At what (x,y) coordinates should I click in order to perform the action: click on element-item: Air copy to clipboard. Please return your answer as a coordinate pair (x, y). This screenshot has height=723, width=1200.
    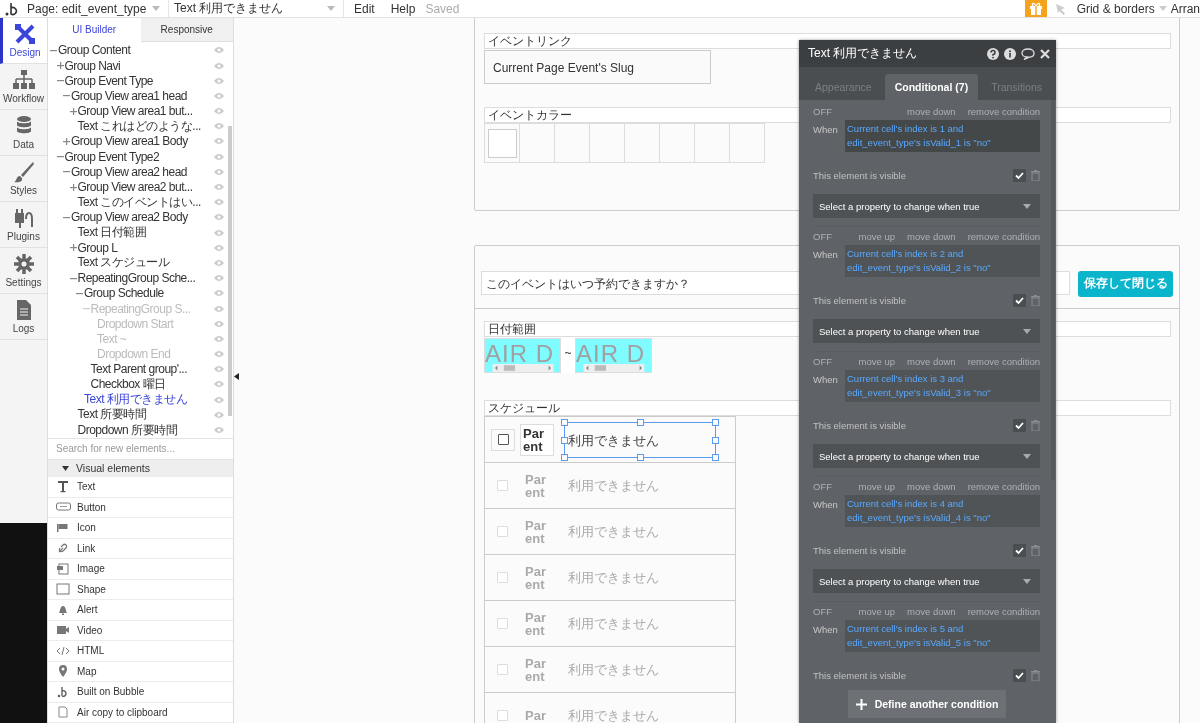
    Looking at the image, I should click on (140, 712).